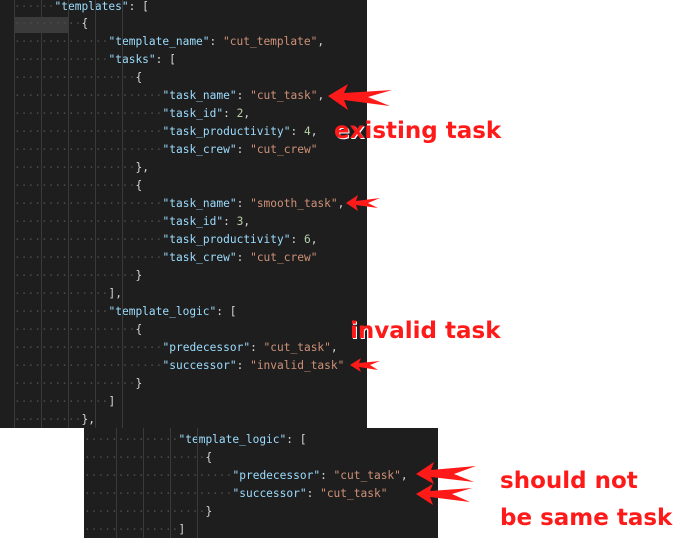 The width and height of the screenshot is (686, 543). Describe the element at coordinates (199, 257) in the screenshot. I see `json-key: "task_crew"` at that location.